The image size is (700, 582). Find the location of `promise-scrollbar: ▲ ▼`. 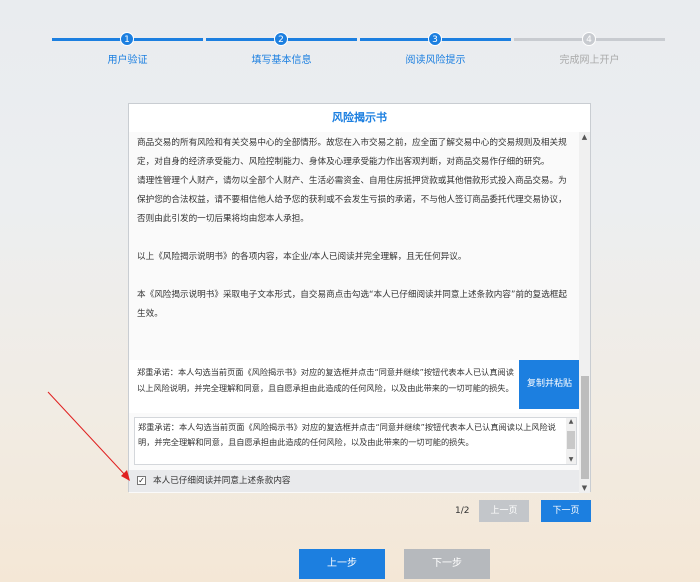

promise-scrollbar: ▲ ▼ is located at coordinates (571, 441).